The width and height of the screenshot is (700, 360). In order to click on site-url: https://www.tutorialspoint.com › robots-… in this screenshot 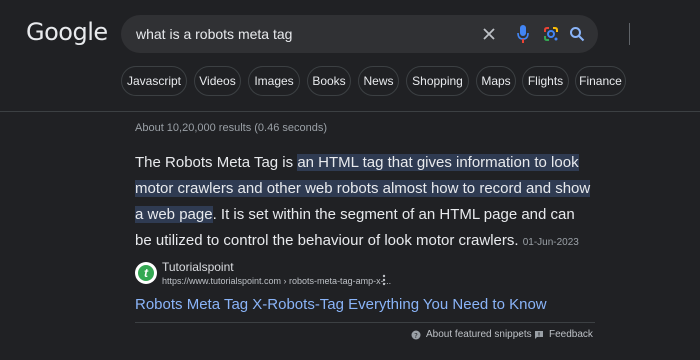, I will do `click(276, 281)`.